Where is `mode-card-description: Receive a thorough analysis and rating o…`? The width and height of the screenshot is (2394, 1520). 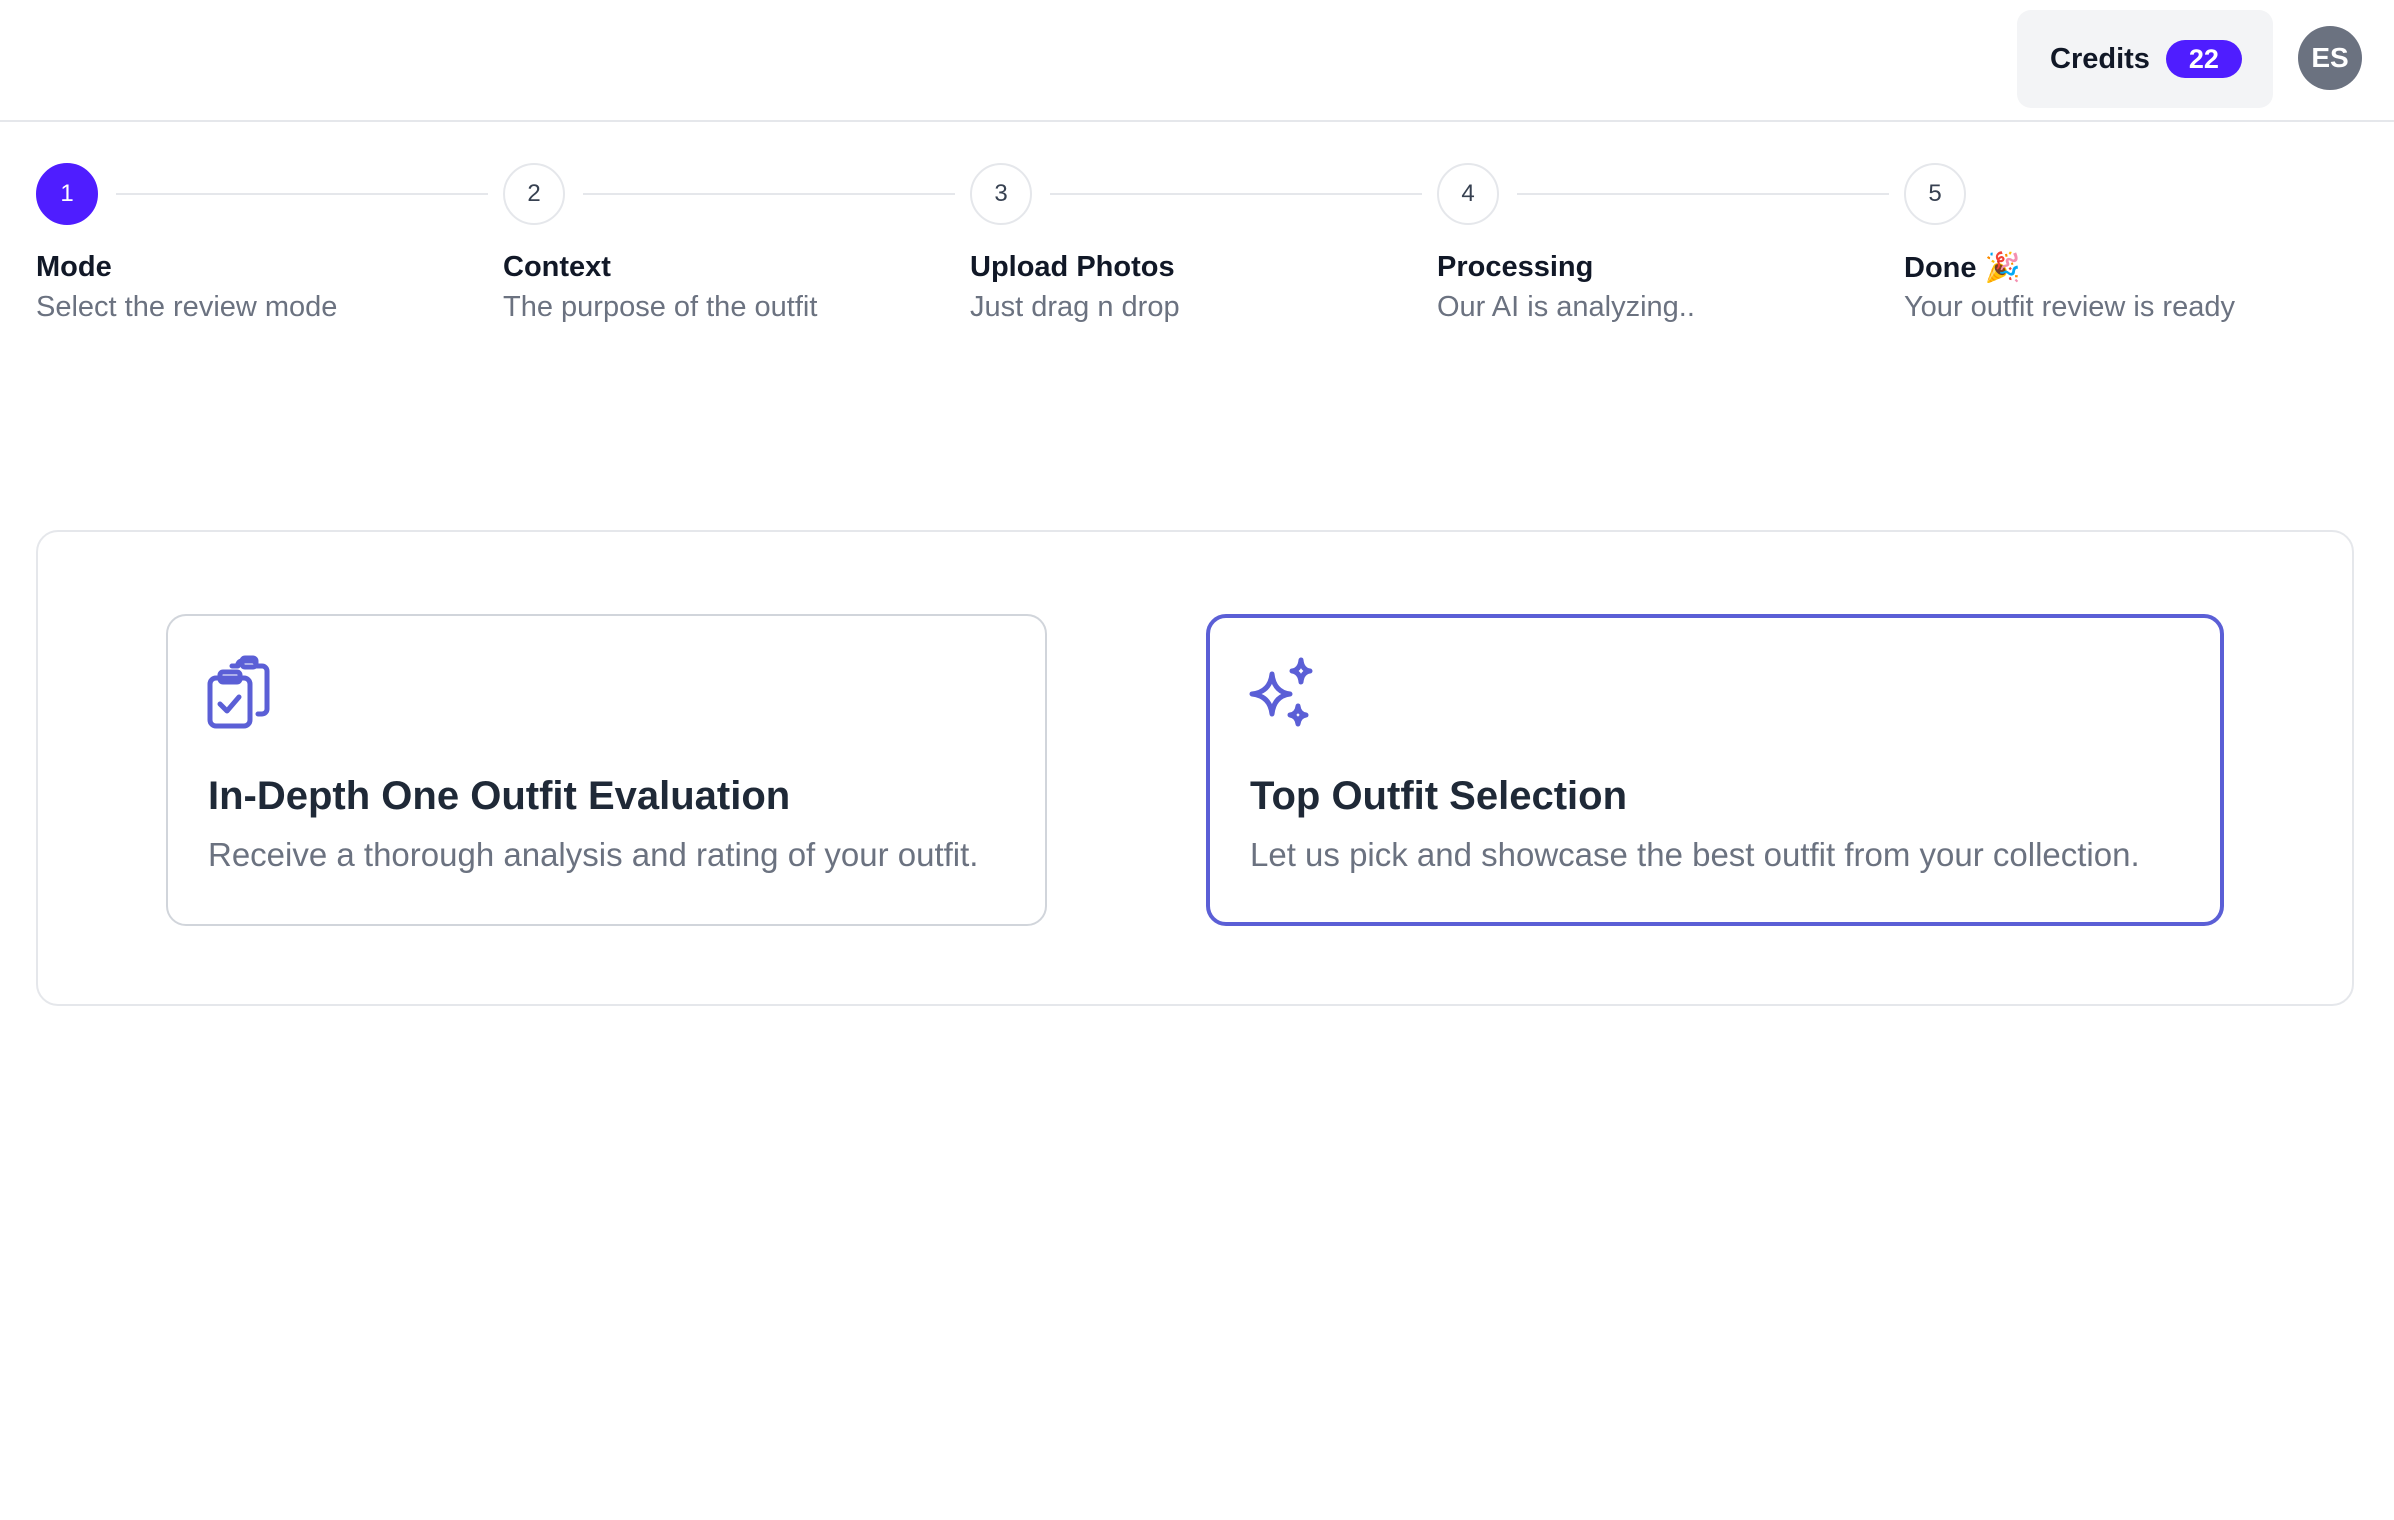 mode-card-description: Receive a thorough analysis and rating o… is located at coordinates (593, 854).